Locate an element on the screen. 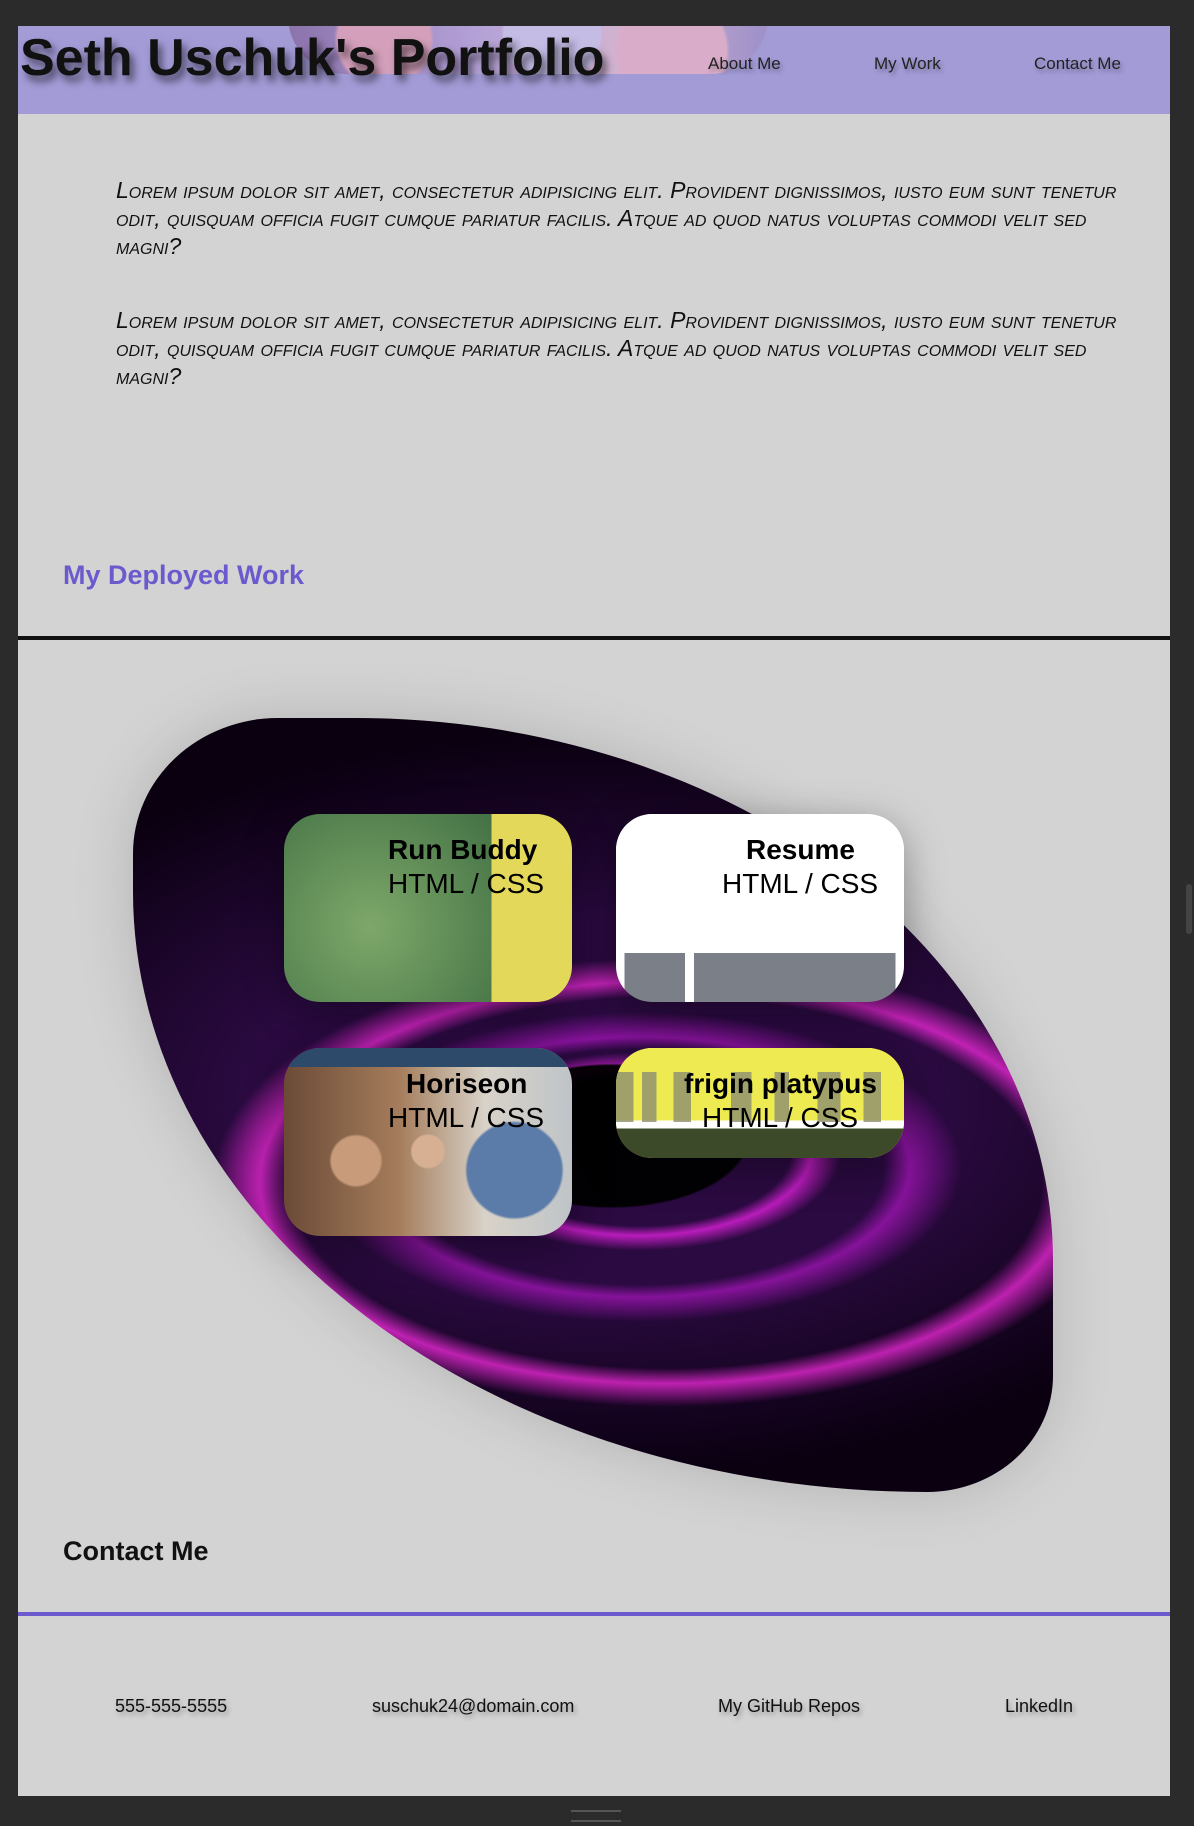 This screenshot has height=1826, width=1194. project-title: Horiseon is located at coordinates (467, 1083).